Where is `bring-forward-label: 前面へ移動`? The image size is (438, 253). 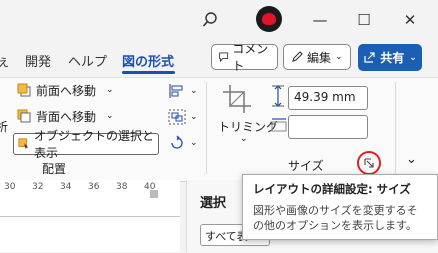
bring-forward-label: 前面へ移動 is located at coordinates (66, 90).